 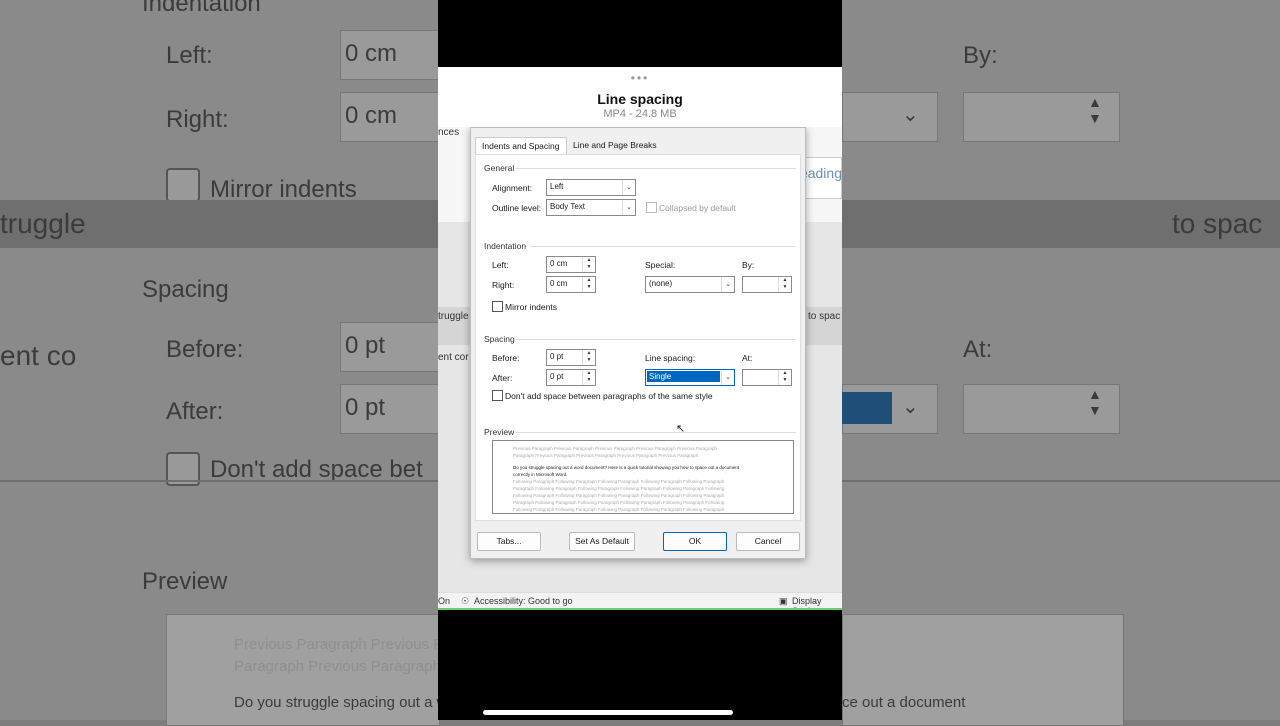 I want to click on bg-at-label: At:, so click(x=978, y=349).